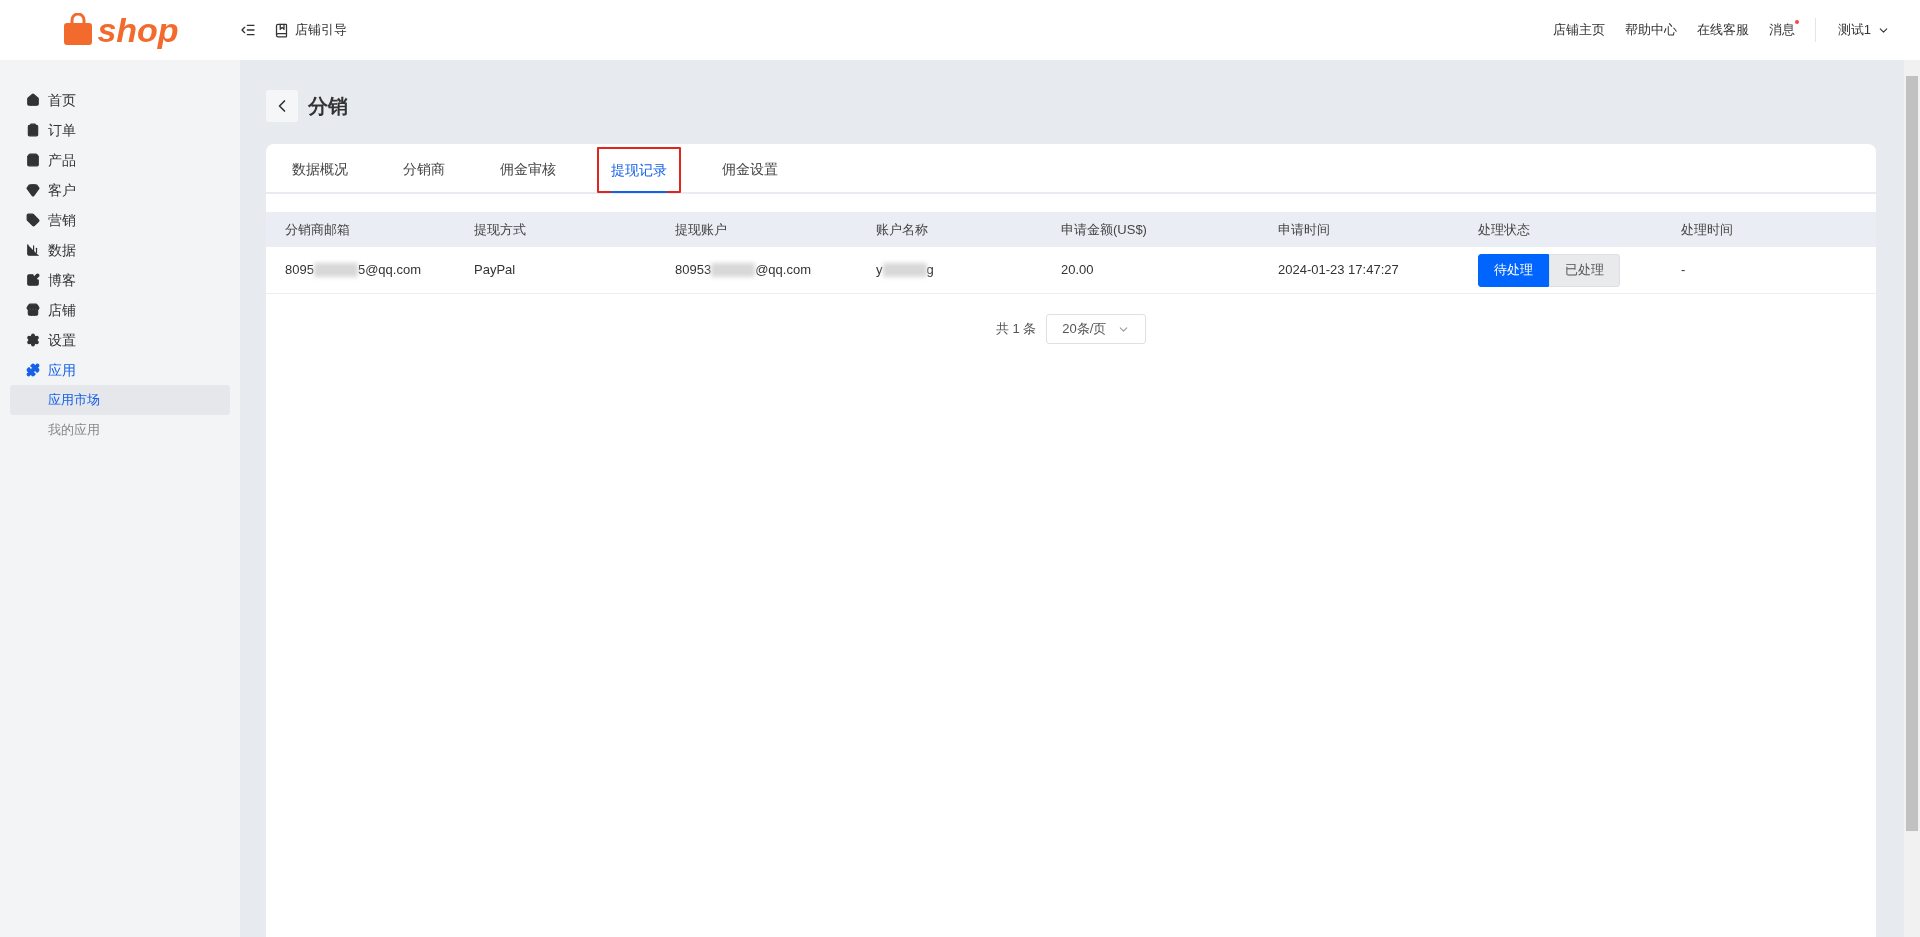 Image resolution: width=1920 pixels, height=937 pixels. What do you see at coordinates (1863, 30) in the screenshot?
I see `user-menu: 测试1` at bounding box center [1863, 30].